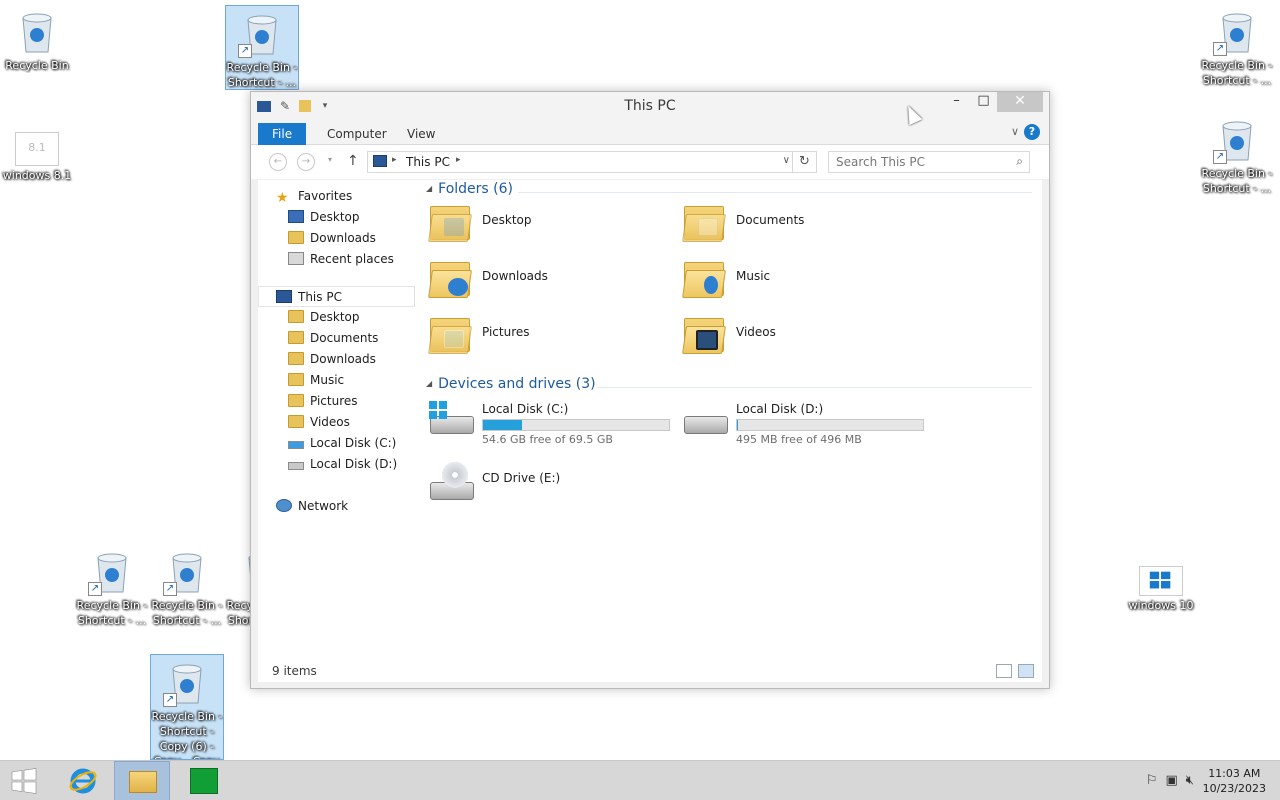 The image size is (1280, 800). What do you see at coordinates (314, 196) in the screenshot?
I see `nav-favorites: ★ Favorites` at bounding box center [314, 196].